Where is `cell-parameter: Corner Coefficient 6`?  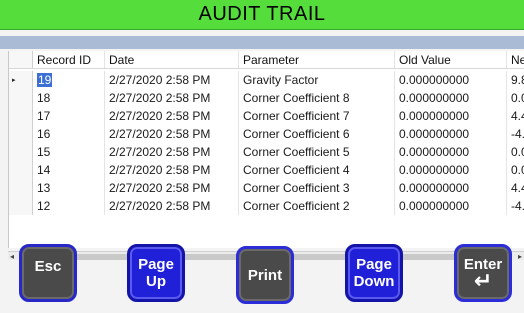 cell-parameter: Corner Coefficient 6 is located at coordinates (317, 134).